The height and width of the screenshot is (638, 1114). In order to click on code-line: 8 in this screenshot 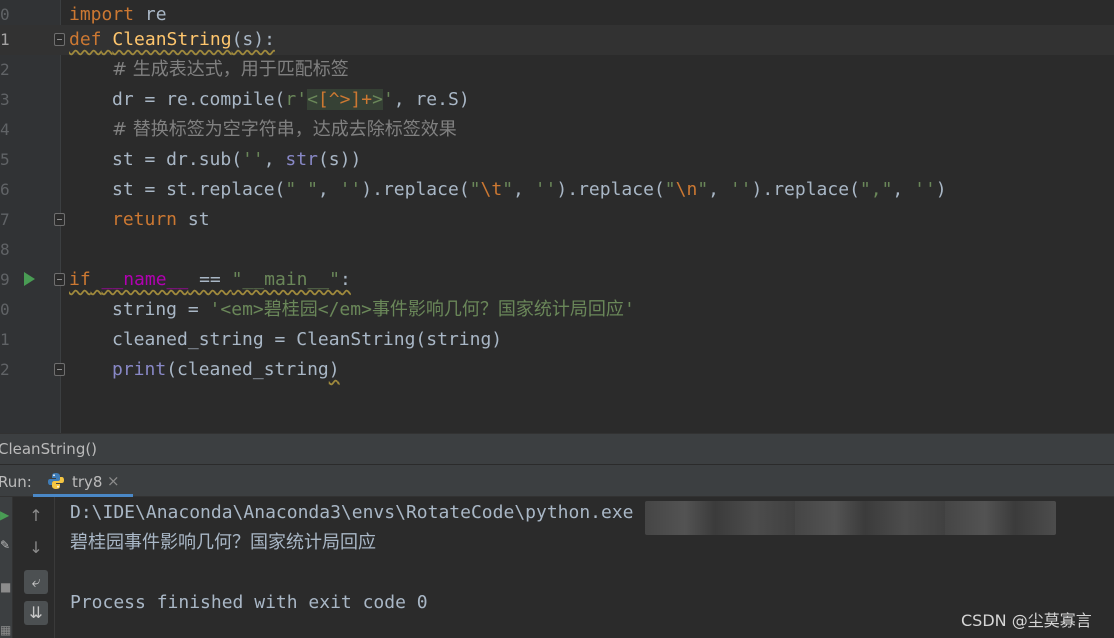, I will do `click(557, 250)`.